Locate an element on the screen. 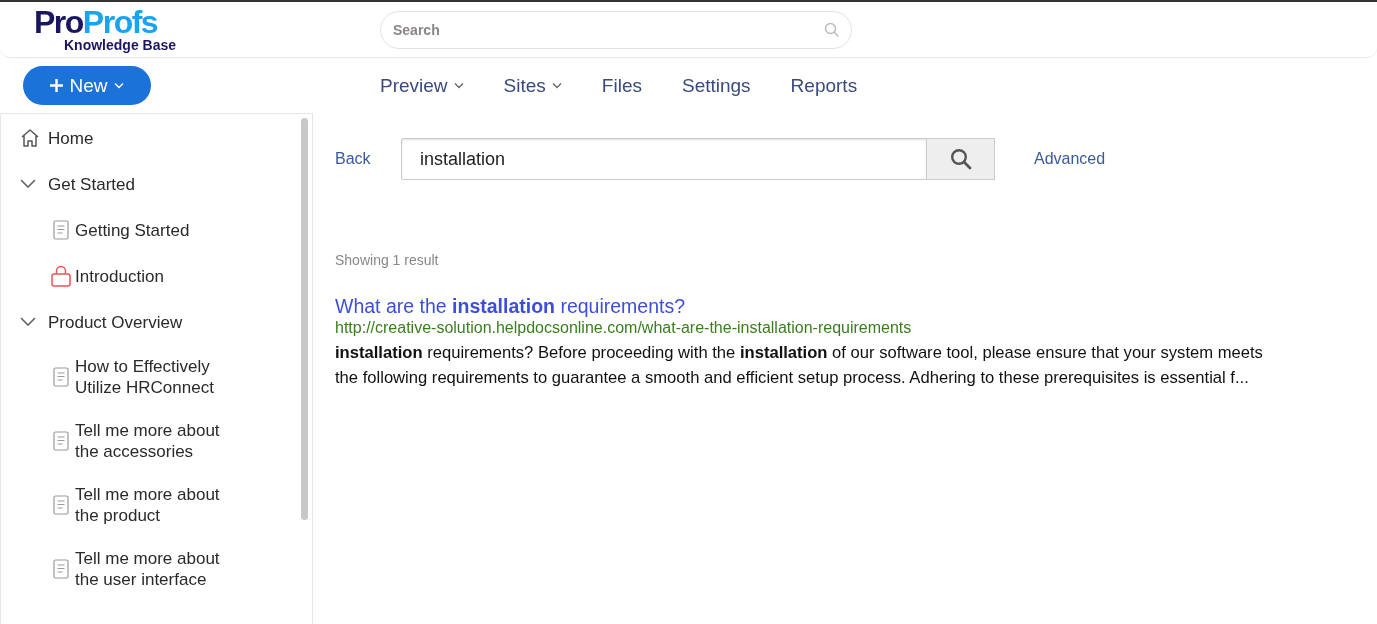 Image resolution: width=1377 pixels, height=624 pixels. sidebar-item: Tell me more about the product is located at coordinates (142, 505).